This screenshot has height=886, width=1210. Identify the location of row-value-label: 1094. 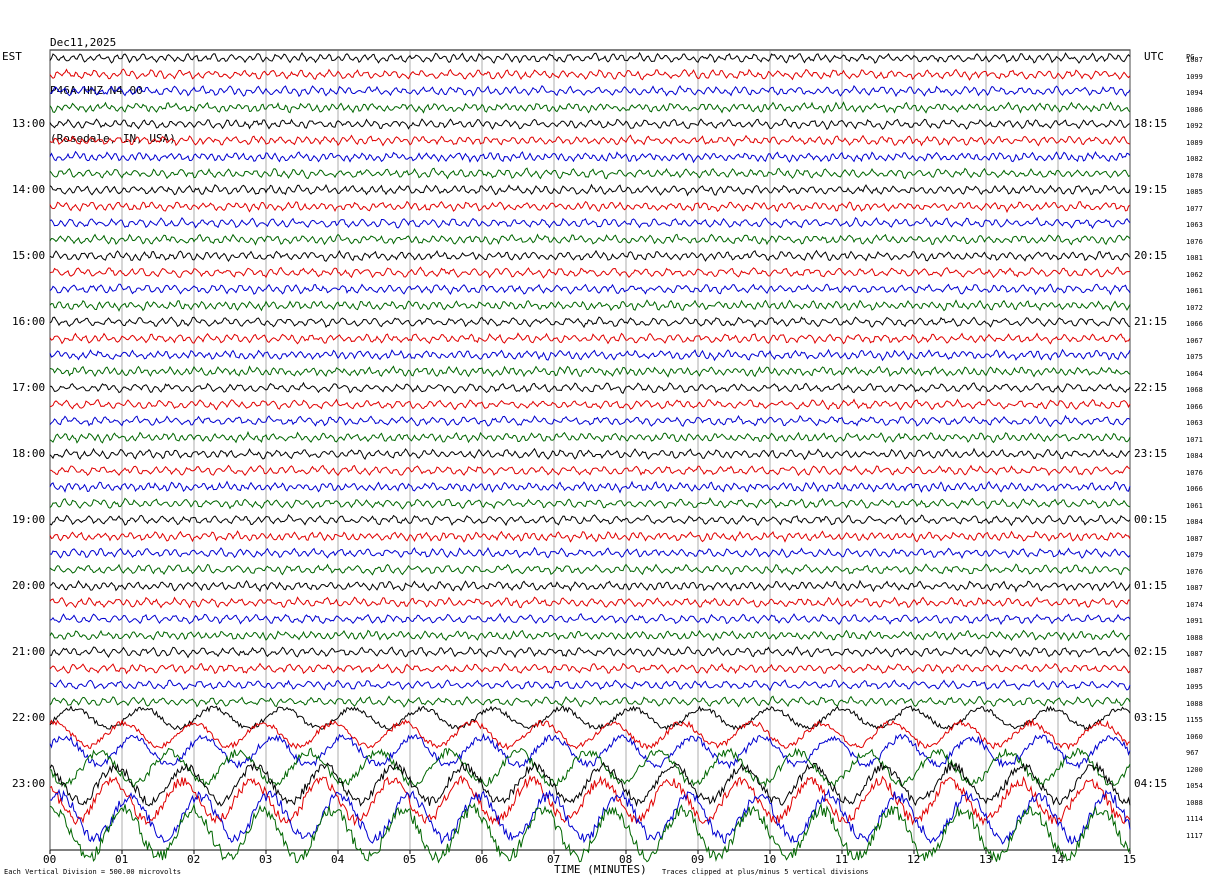
(1194, 93).